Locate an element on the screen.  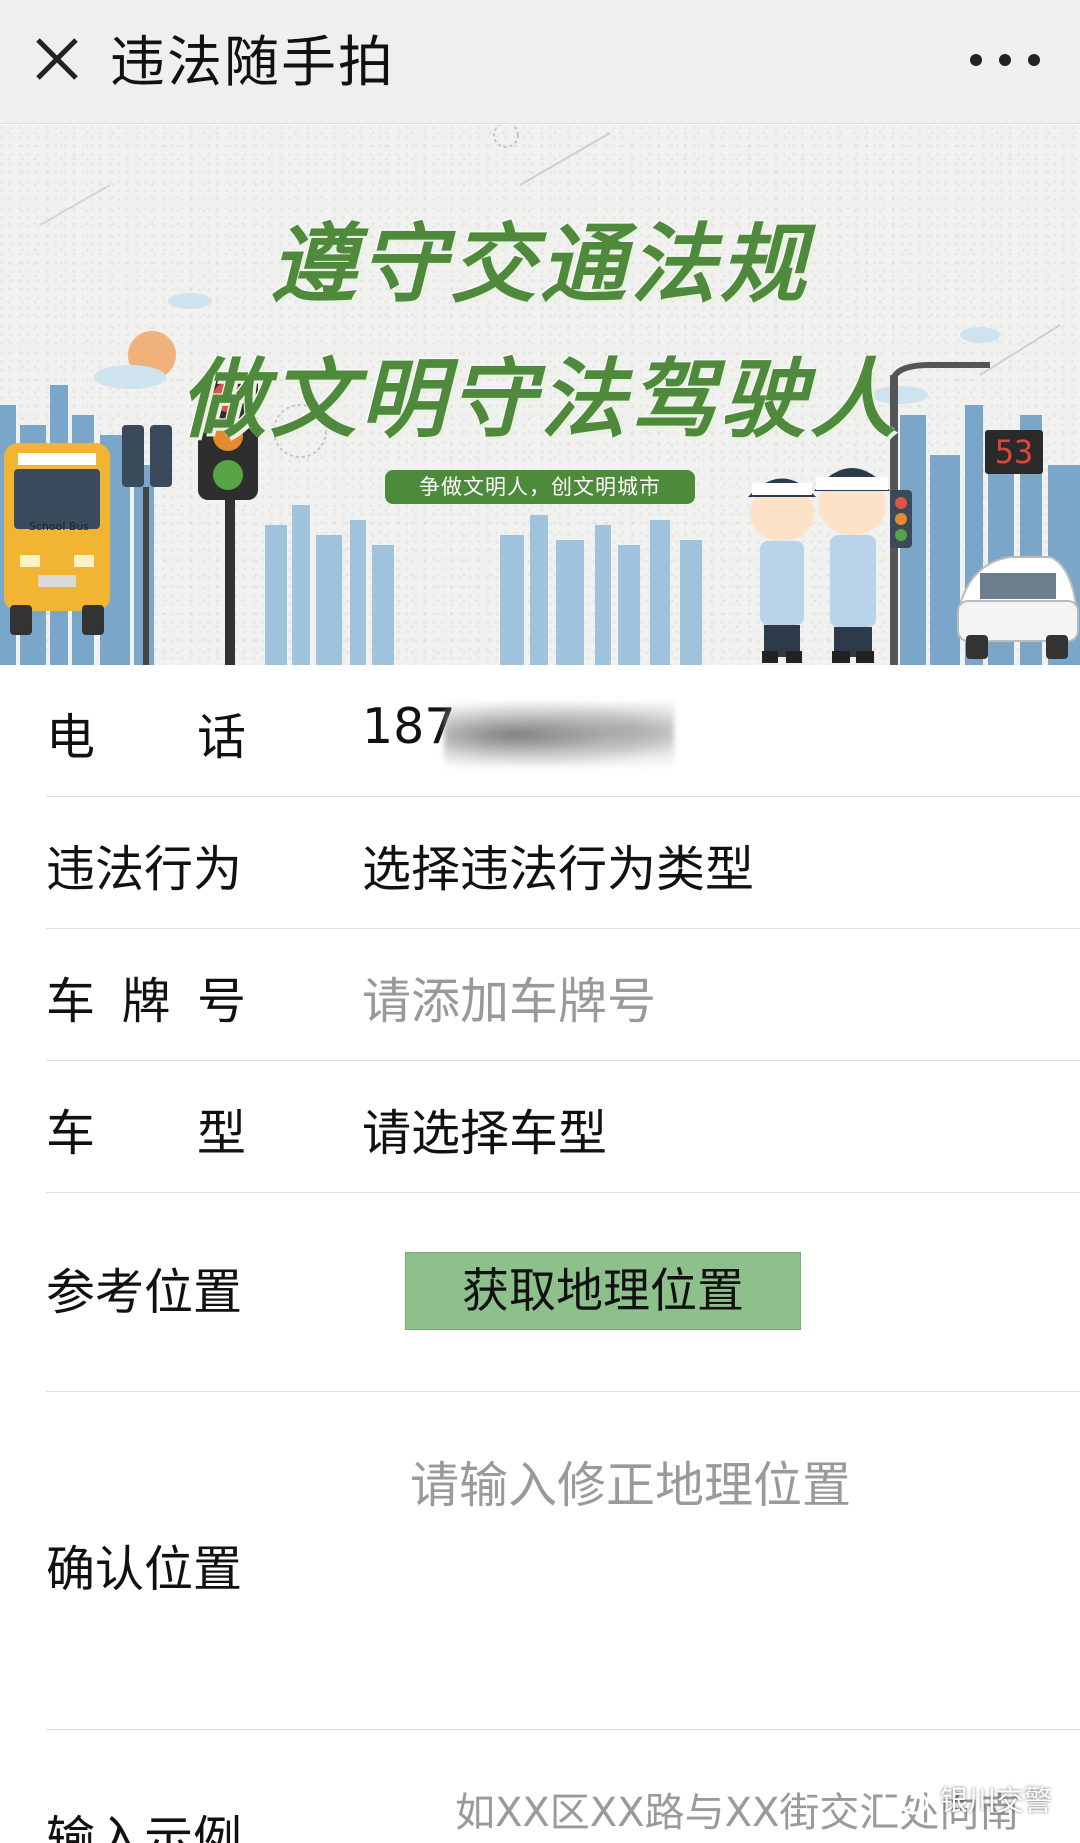
phone-redaction is located at coordinates (559, 735).